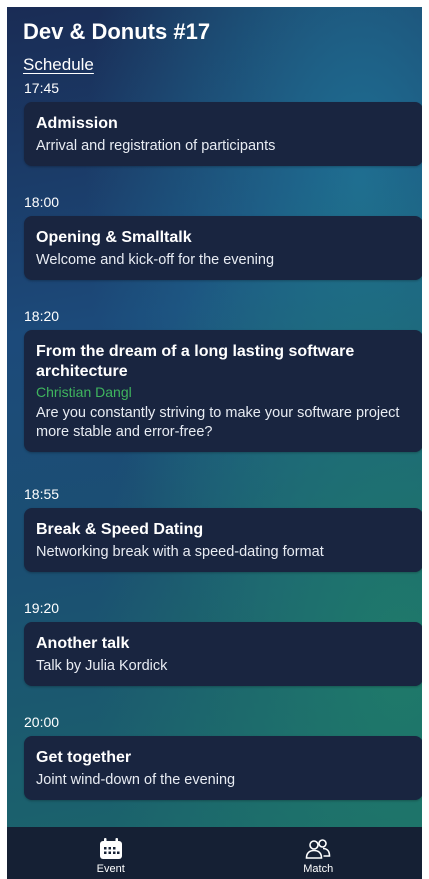 The height and width of the screenshot is (879, 429). Describe the element at coordinates (110, 868) in the screenshot. I see `tab-label: Event` at that location.